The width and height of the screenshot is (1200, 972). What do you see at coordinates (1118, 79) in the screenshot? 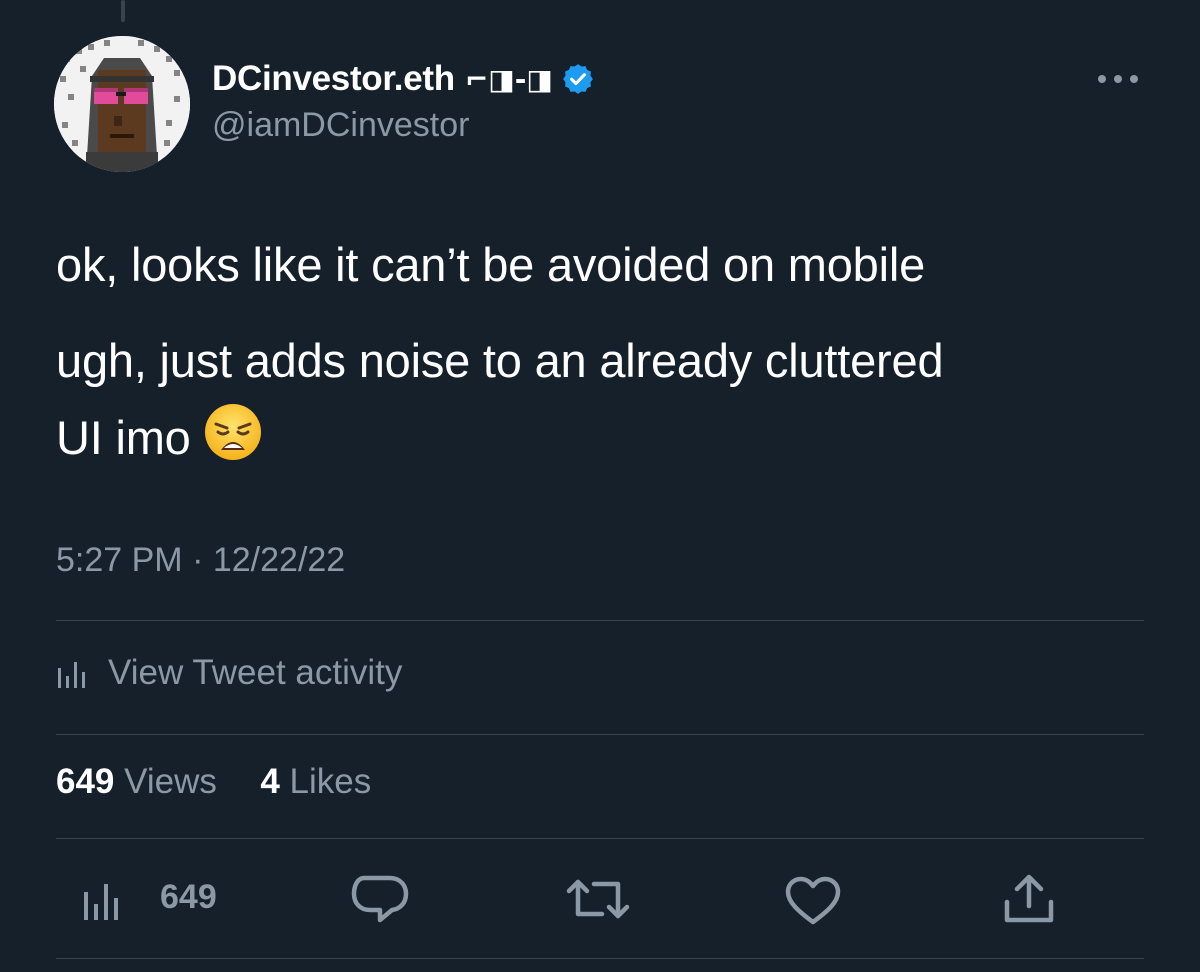
I see `more-options-icon` at bounding box center [1118, 79].